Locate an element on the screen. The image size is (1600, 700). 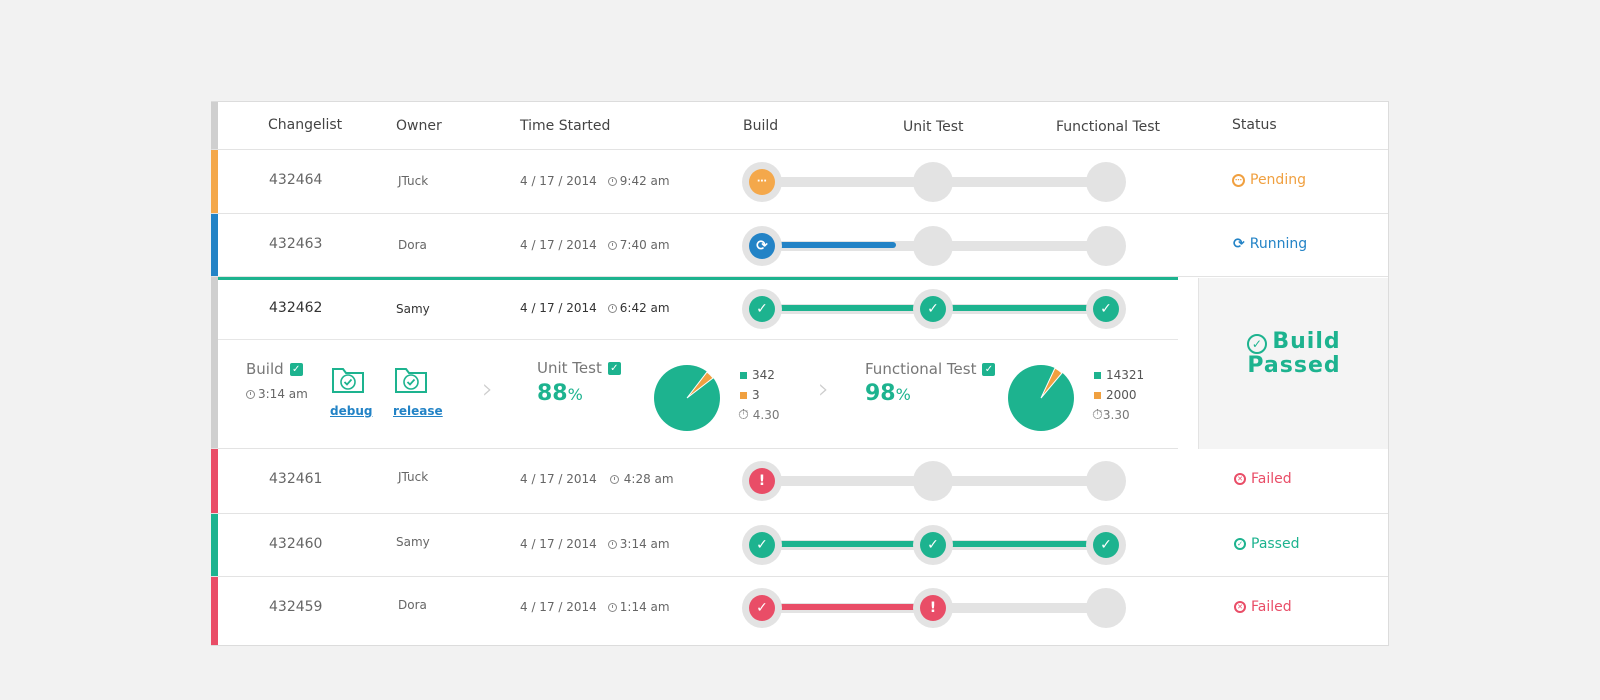
unit-test-node: ! is located at coordinates (933, 608).